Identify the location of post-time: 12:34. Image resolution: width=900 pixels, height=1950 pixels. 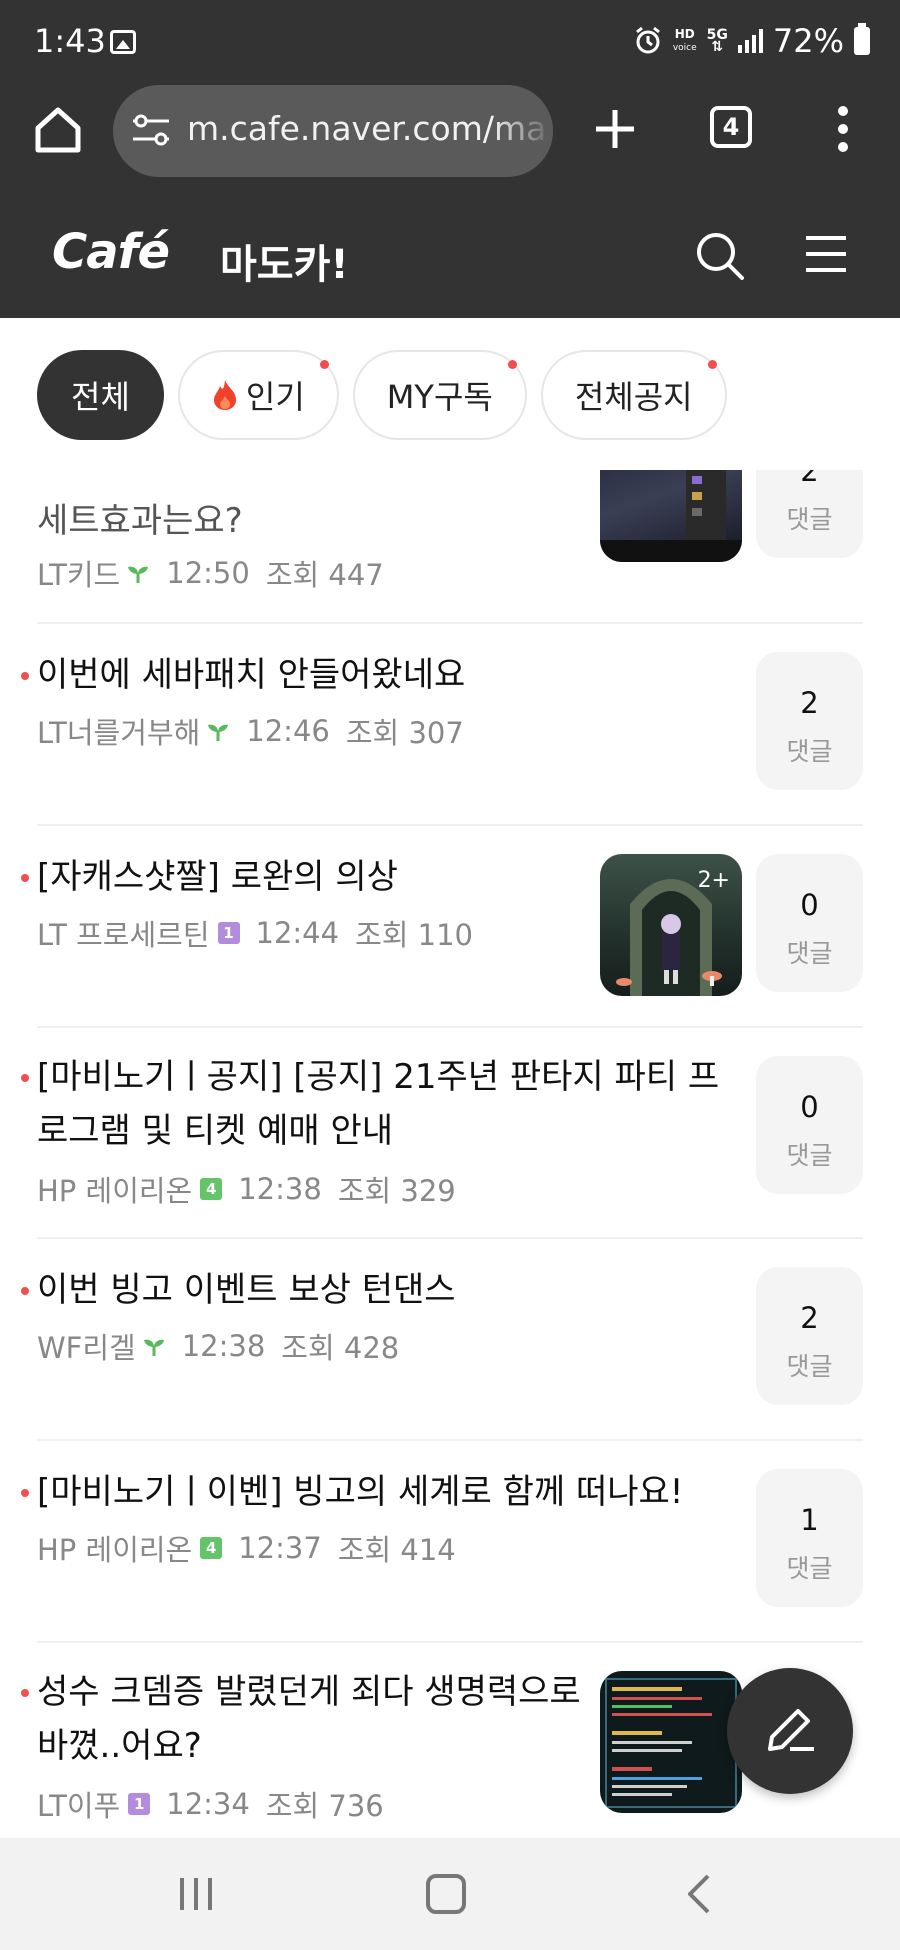
(208, 1804).